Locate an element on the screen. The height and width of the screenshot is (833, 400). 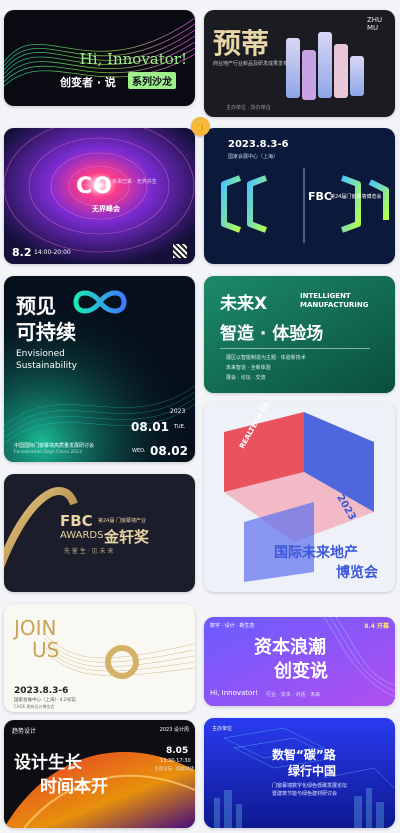
hi-innovator: Hi, Innovator! is located at coordinates (234, 693).